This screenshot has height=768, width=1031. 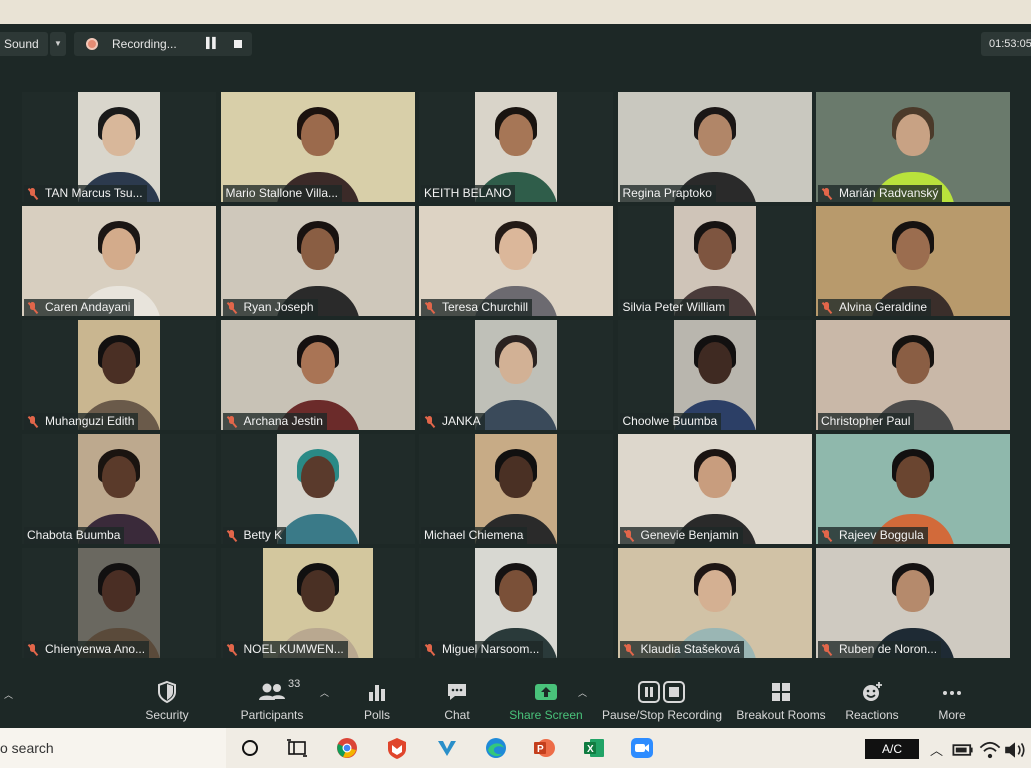 What do you see at coordinates (272, 715) in the screenshot?
I see `participants-label: Participants` at bounding box center [272, 715].